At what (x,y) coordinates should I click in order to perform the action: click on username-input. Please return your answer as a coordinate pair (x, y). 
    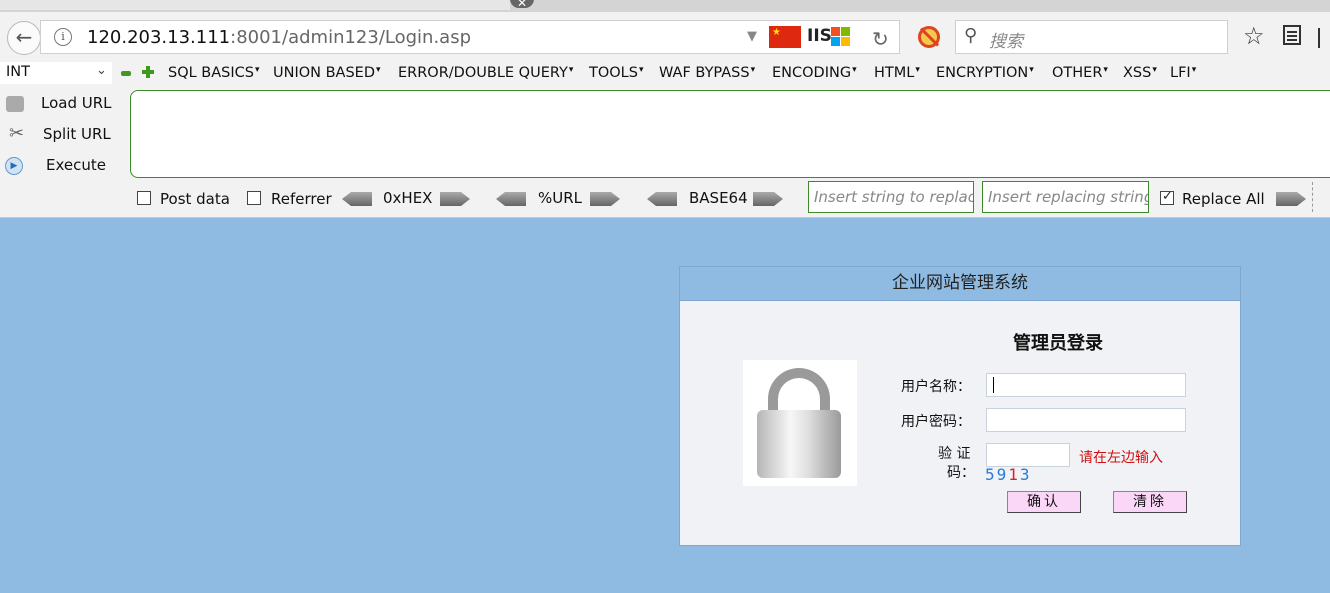
    Looking at the image, I should click on (1086, 385).